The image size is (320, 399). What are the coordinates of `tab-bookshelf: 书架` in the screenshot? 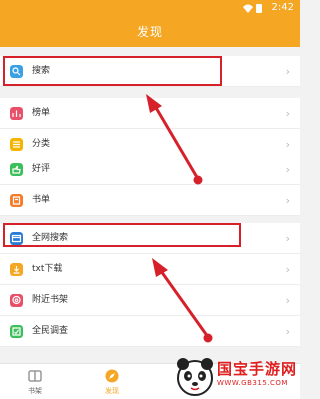 It's located at (35, 381).